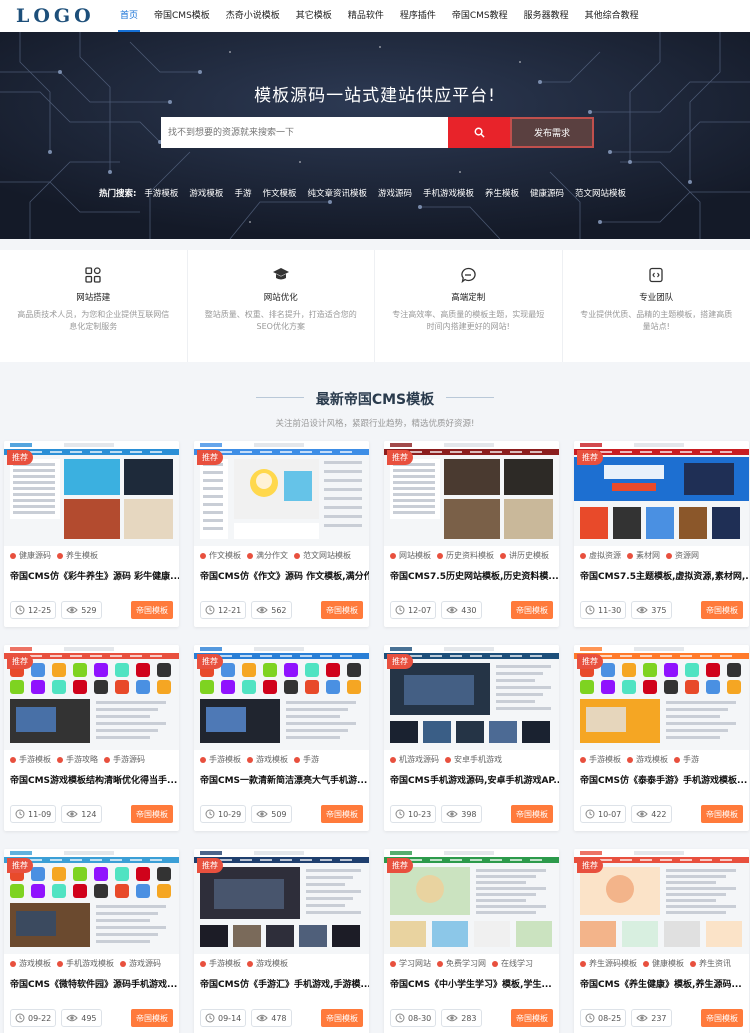 Image resolution: width=750 pixels, height=1033 pixels. I want to click on card-tag: 讲历史模板, so click(524, 555).